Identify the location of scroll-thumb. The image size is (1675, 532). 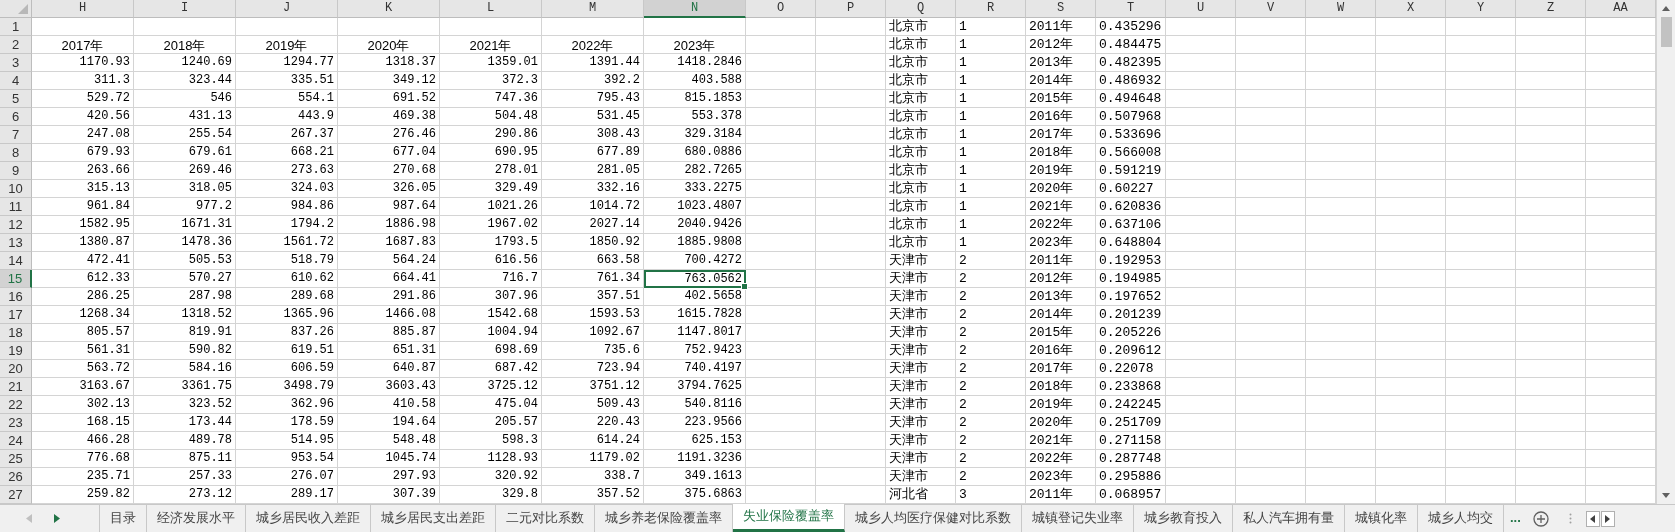
(1666, 32).